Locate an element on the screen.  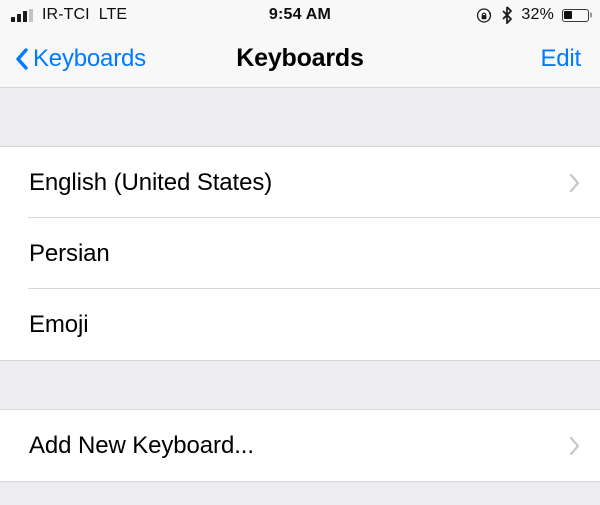
section-spacer-middle is located at coordinates (300, 385).